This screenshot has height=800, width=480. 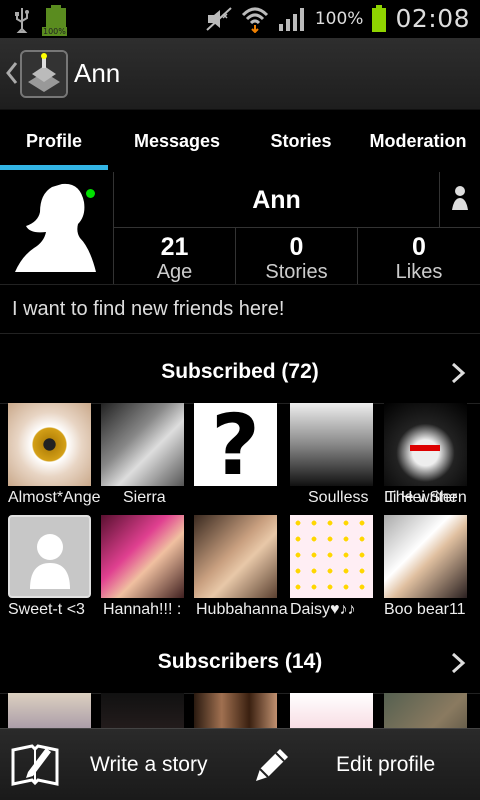 I want to click on subscribers-grid, so click(x=240, y=710).